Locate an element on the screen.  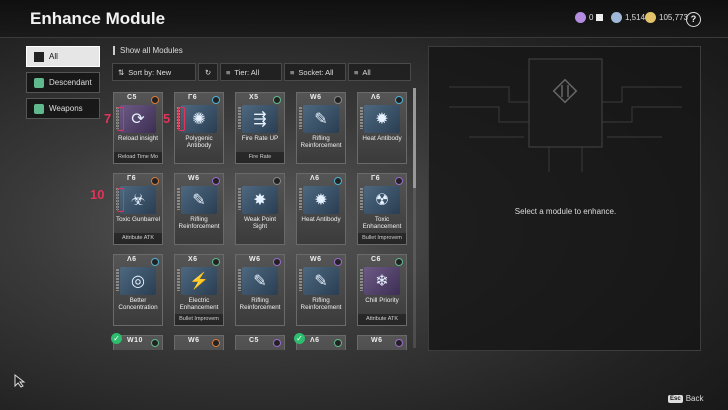
category-filter: ≡ All is located at coordinates (379, 72).